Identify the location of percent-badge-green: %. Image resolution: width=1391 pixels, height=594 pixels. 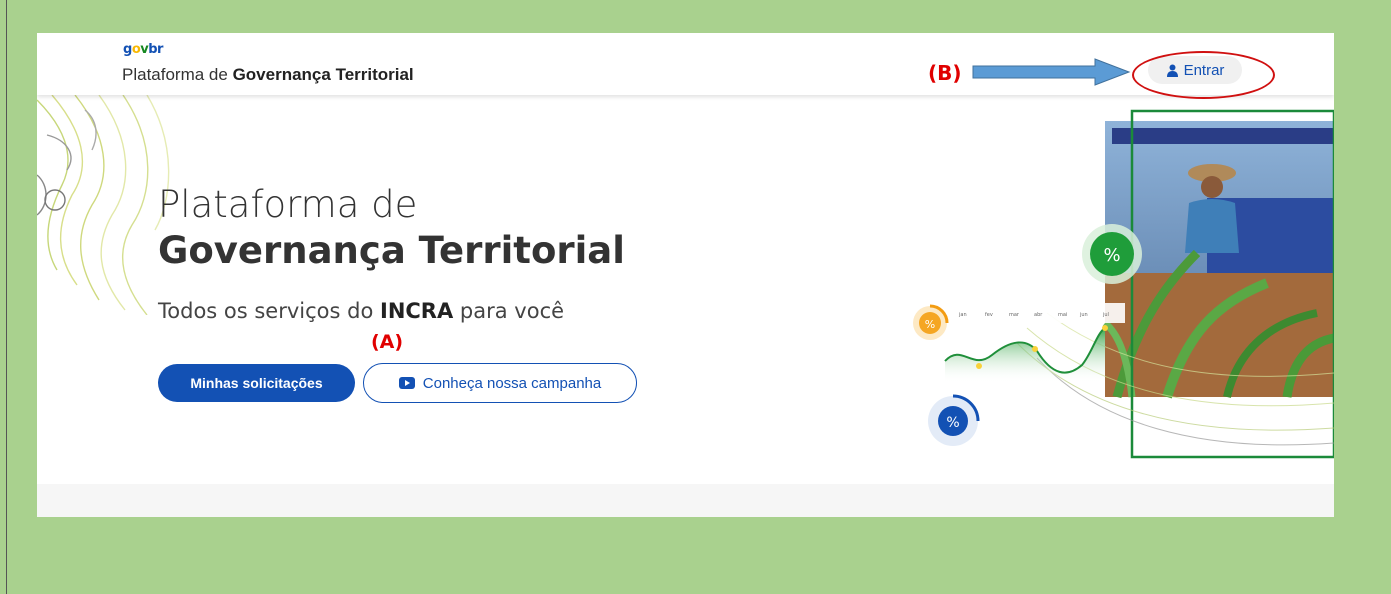
(1112, 254).